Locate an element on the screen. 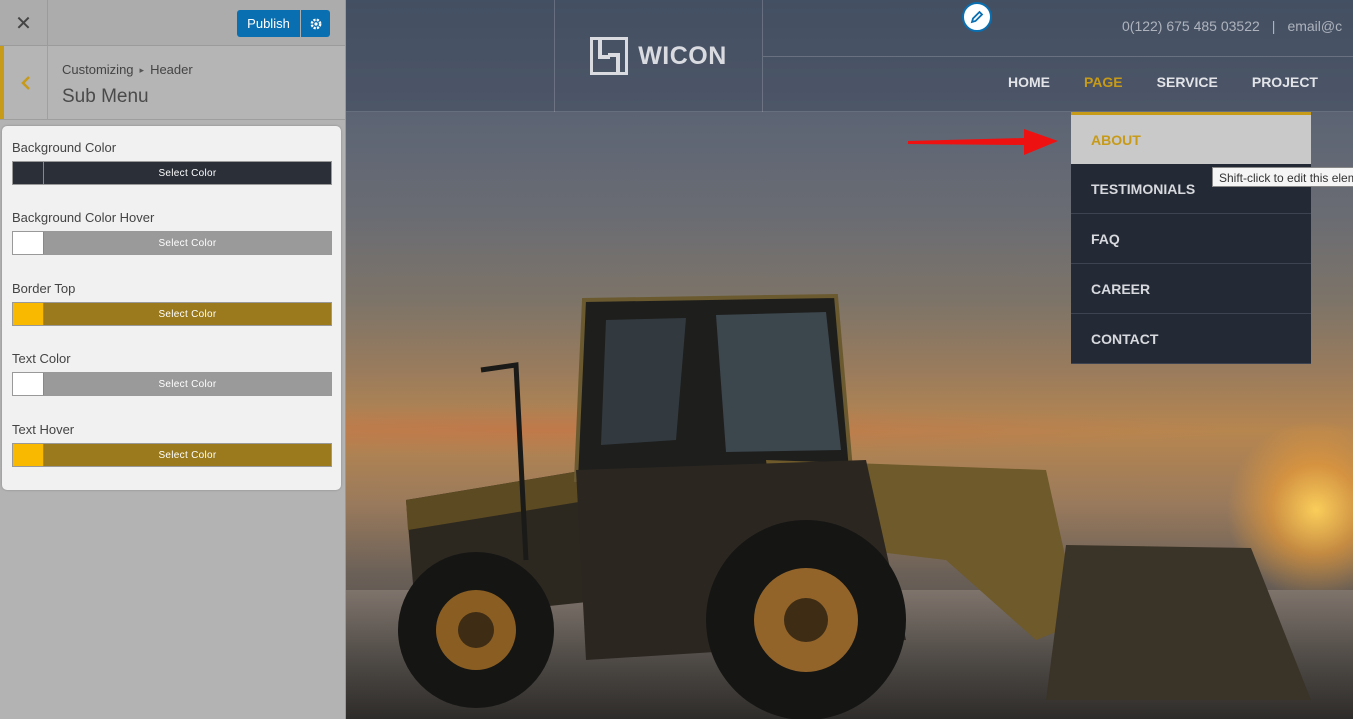  control-text-hover: Text Hover Select Color is located at coordinates (172, 444).